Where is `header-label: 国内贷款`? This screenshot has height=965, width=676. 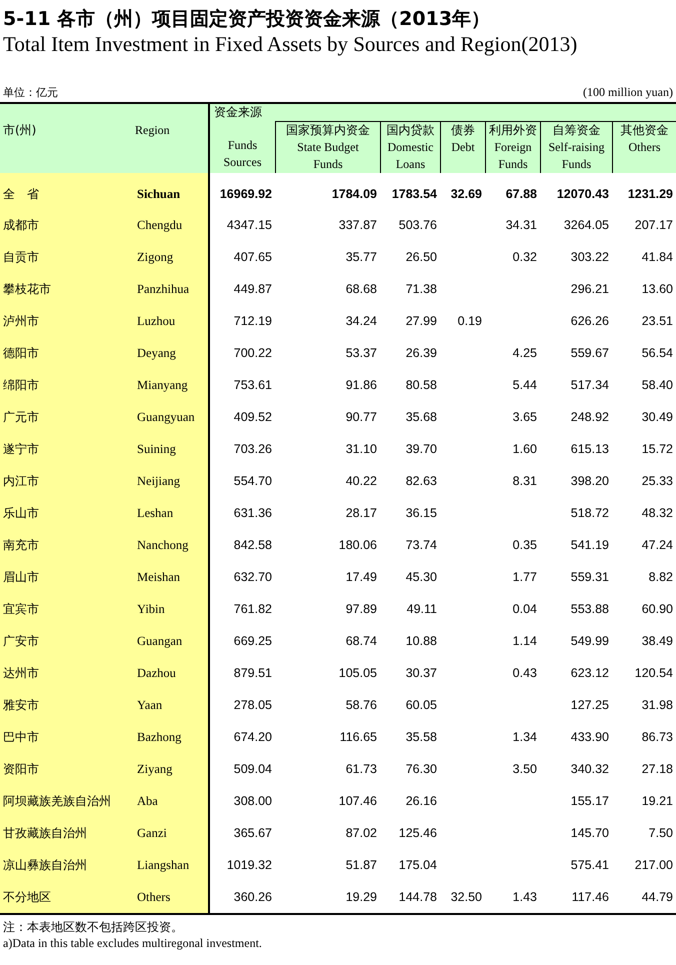
header-label: 国内贷款 is located at coordinates (411, 130).